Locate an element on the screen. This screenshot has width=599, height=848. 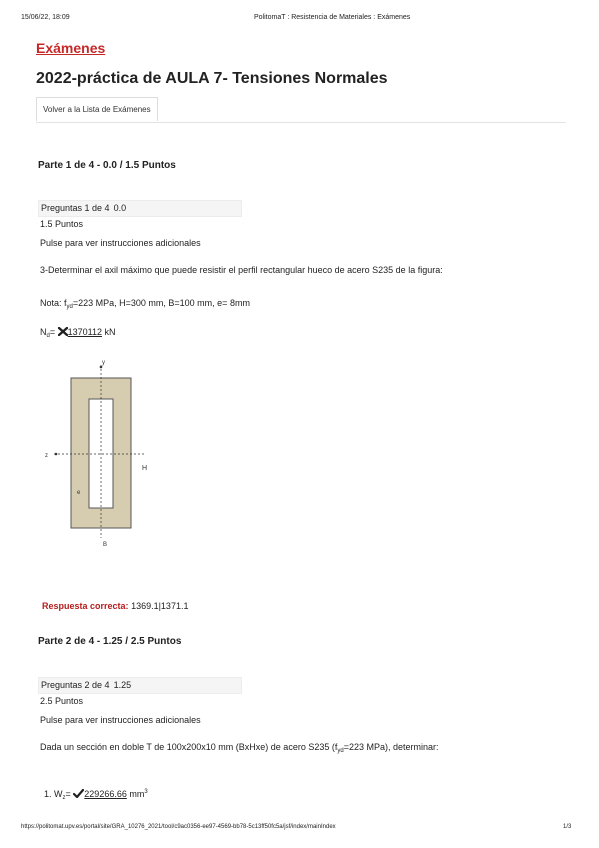
question-1-answer-line: Nd= 1370112 kN is located at coordinates (78, 333).